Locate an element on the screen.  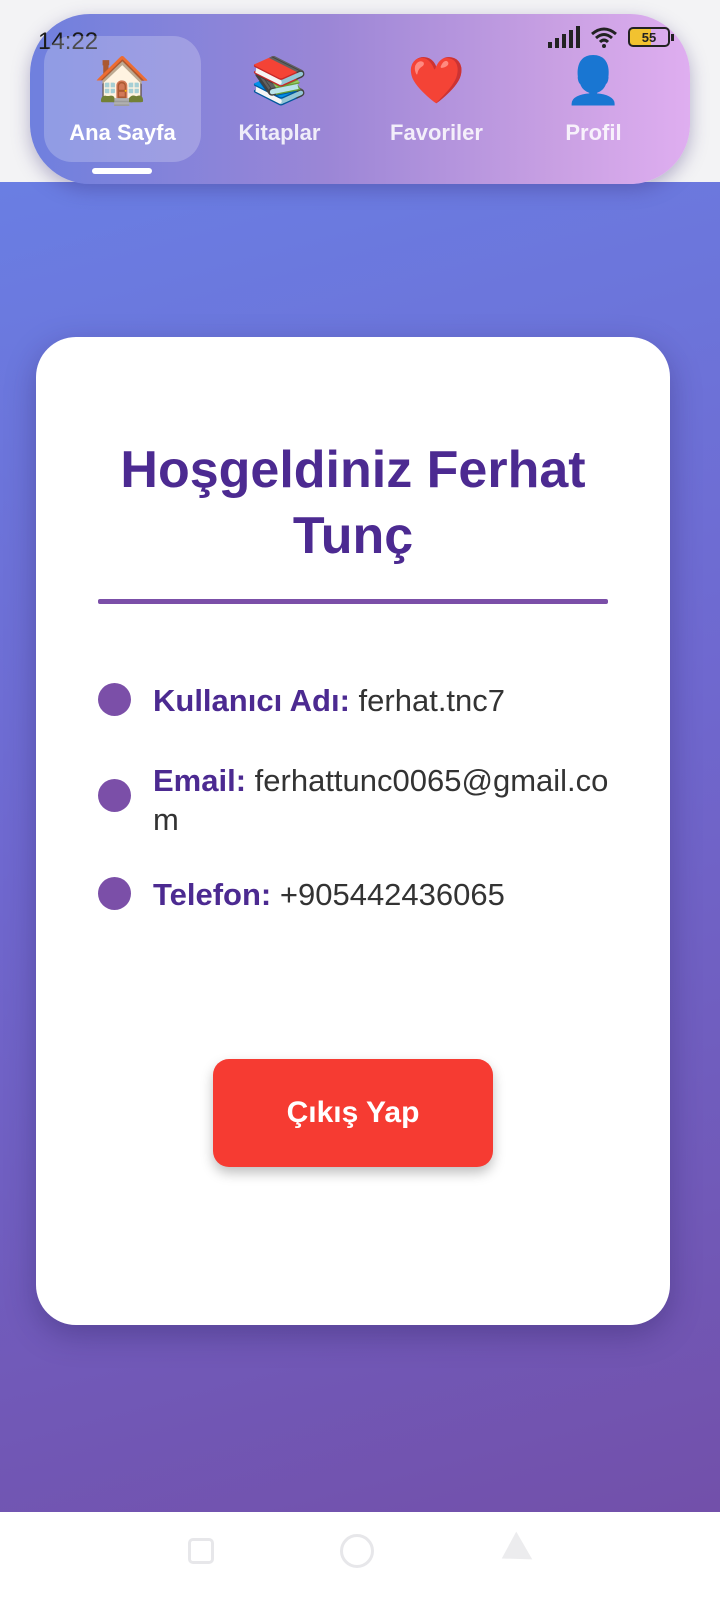
tab-kitaplar: 📚 Kitaplar is located at coordinates (279, 99).